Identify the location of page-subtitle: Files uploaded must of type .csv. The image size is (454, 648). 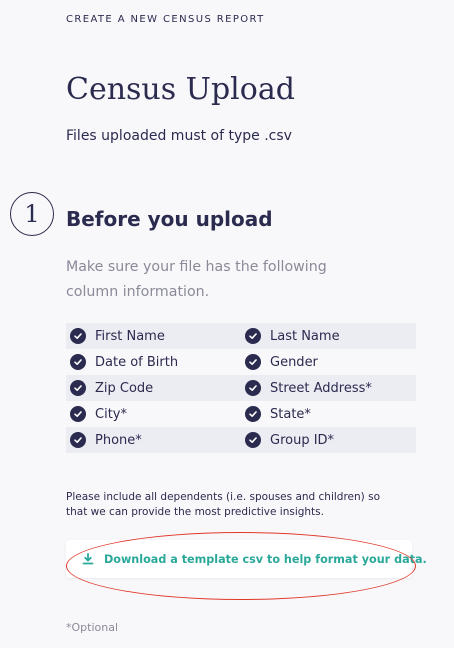
(179, 136).